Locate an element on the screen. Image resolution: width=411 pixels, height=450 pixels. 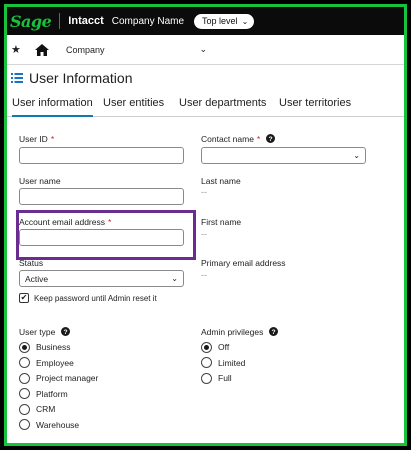
contact-name-label: Contact name * ? is located at coordinates (238, 139).